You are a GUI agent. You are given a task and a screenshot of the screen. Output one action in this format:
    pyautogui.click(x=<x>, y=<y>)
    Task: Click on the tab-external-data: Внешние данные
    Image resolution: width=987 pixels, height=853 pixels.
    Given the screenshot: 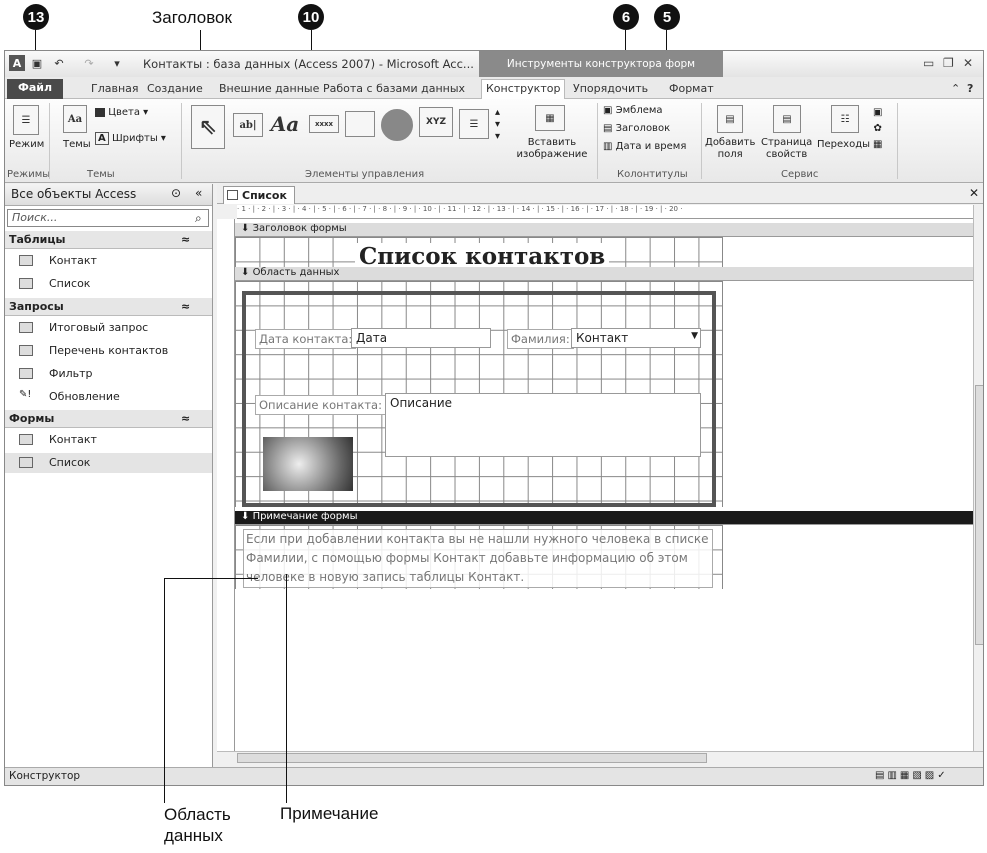 What is the action you would take?
    pyautogui.click(x=269, y=89)
    